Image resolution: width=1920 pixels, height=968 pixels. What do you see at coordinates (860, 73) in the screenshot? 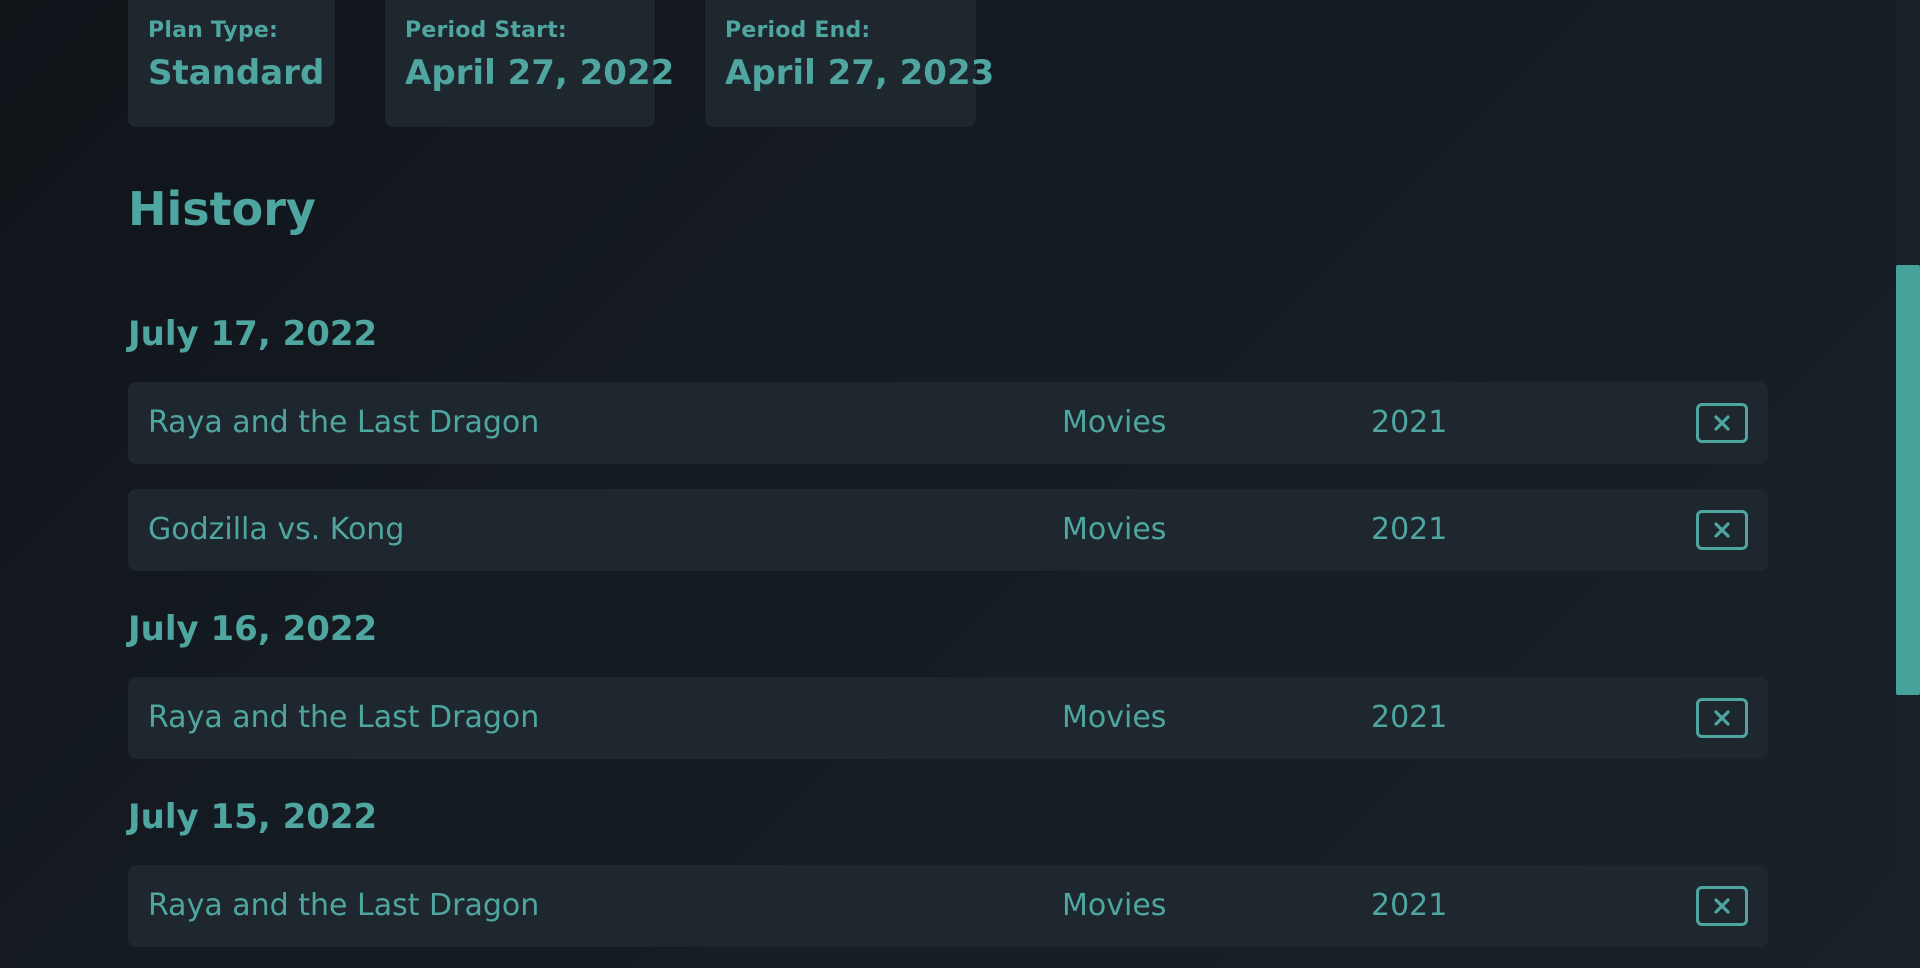
I see `period-end-value: April 27, 2023` at bounding box center [860, 73].